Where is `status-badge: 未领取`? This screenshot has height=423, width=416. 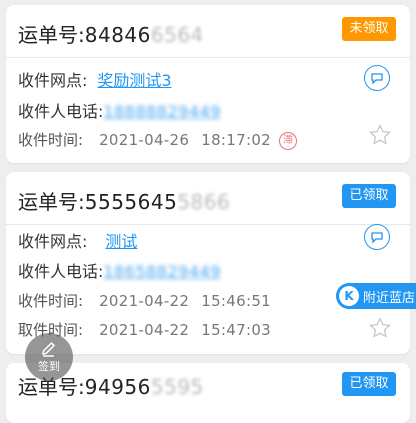 status-badge: 未领取 is located at coordinates (369, 29).